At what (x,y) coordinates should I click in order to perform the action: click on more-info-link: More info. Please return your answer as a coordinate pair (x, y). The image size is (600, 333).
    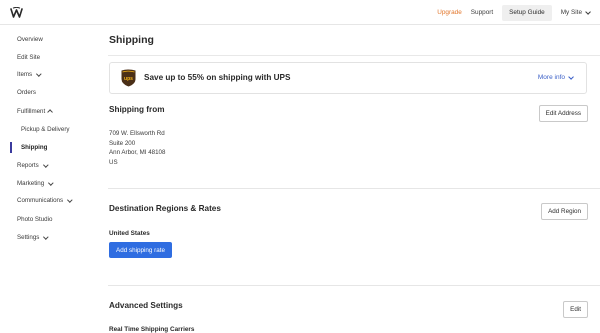
    Looking at the image, I should click on (555, 77).